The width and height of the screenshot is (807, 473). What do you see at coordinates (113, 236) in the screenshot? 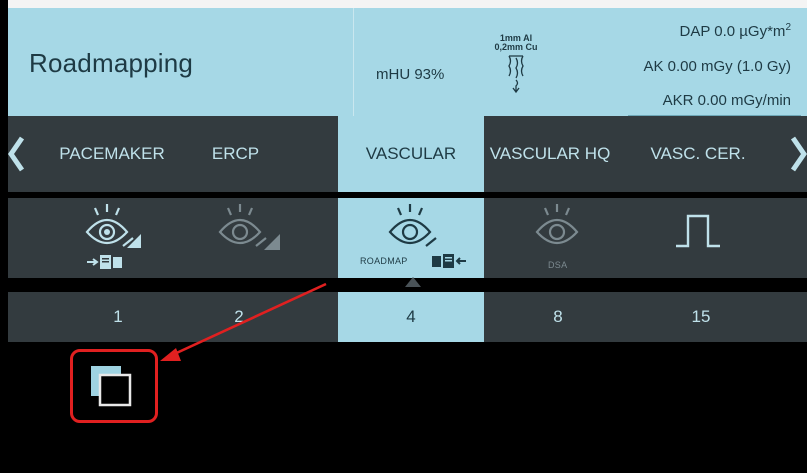
I see `eye-fluoro-store-icon` at bounding box center [113, 236].